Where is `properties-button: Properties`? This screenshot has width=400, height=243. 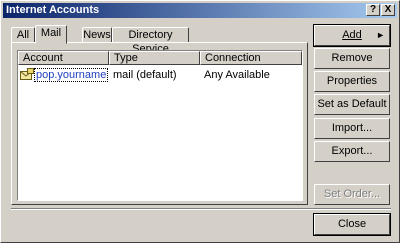 properties-button: Properties is located at coordinates (352, 81).